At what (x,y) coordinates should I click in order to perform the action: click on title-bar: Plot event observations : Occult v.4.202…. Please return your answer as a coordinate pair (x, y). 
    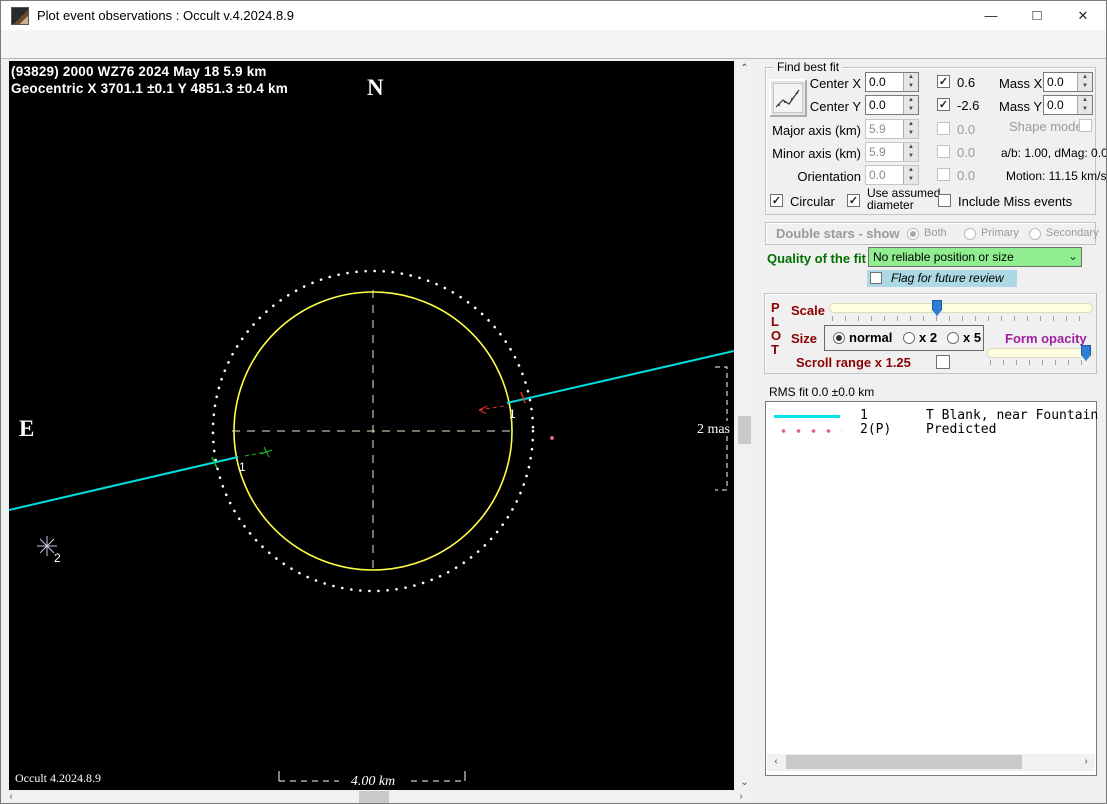
    Looking at the image, I should click on (553, 15).